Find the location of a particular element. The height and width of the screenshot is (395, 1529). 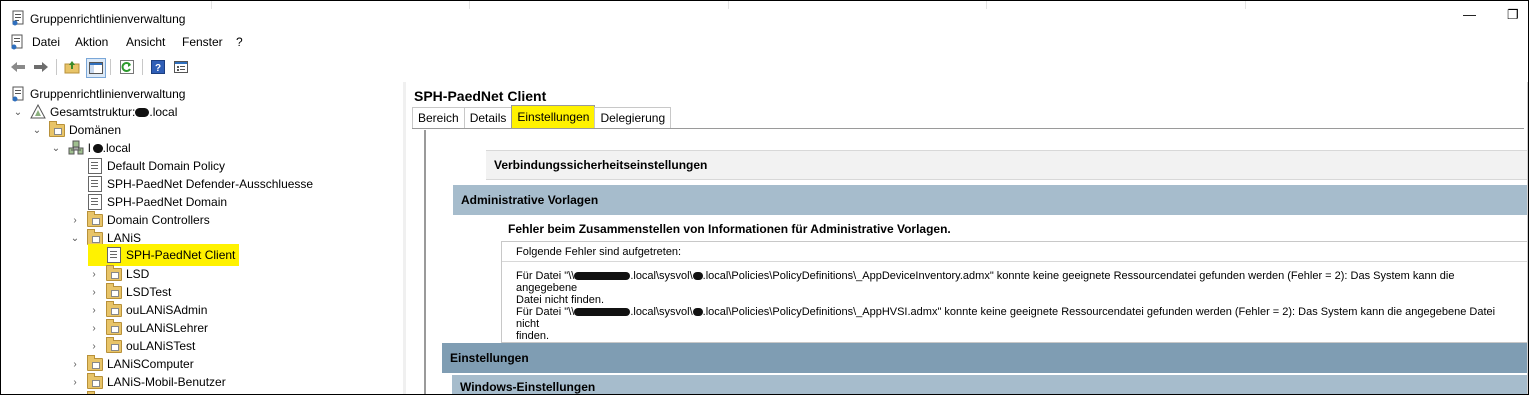

forward-arrow-icon is located at coordinates (41, 67).